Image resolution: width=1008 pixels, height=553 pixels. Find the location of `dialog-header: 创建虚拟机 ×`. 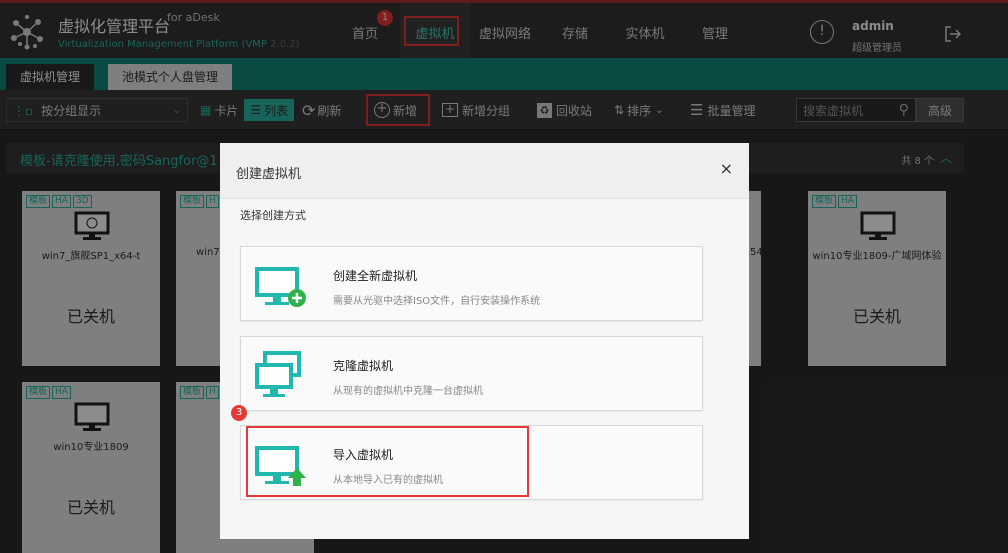

dialog-header: 创建虚拟机 × is located at coordinates (484, 171).